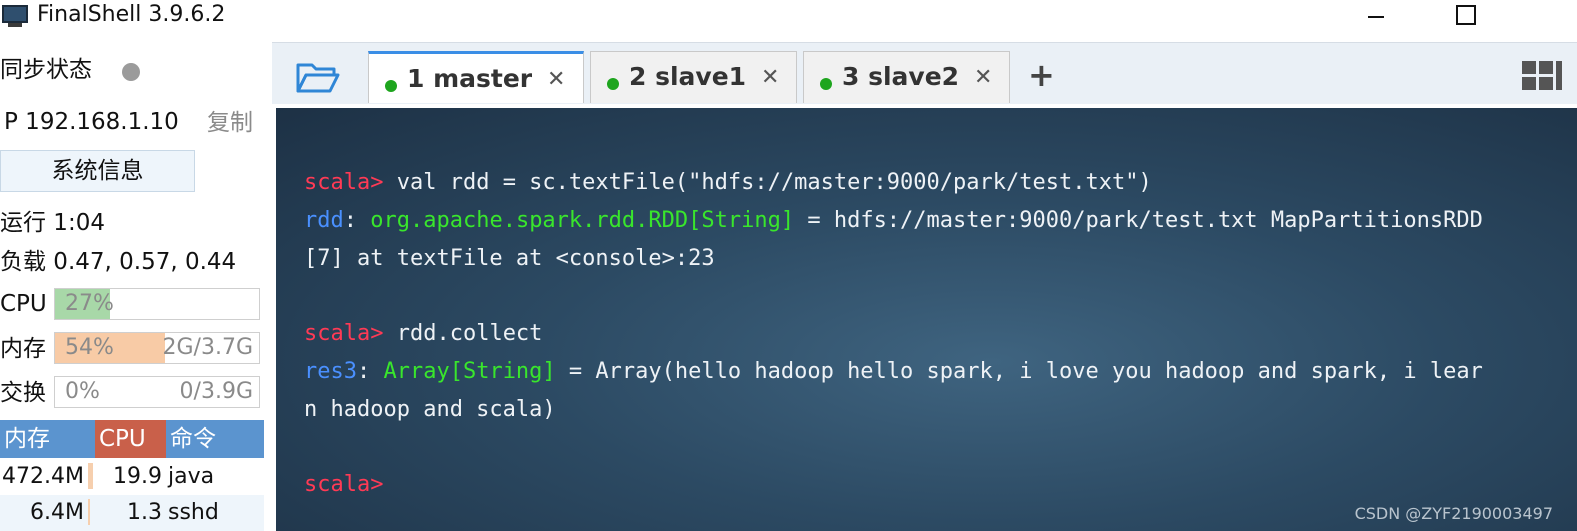  I want to click on window-title: FinalShell 3.9.6.2, so click(131, 14).